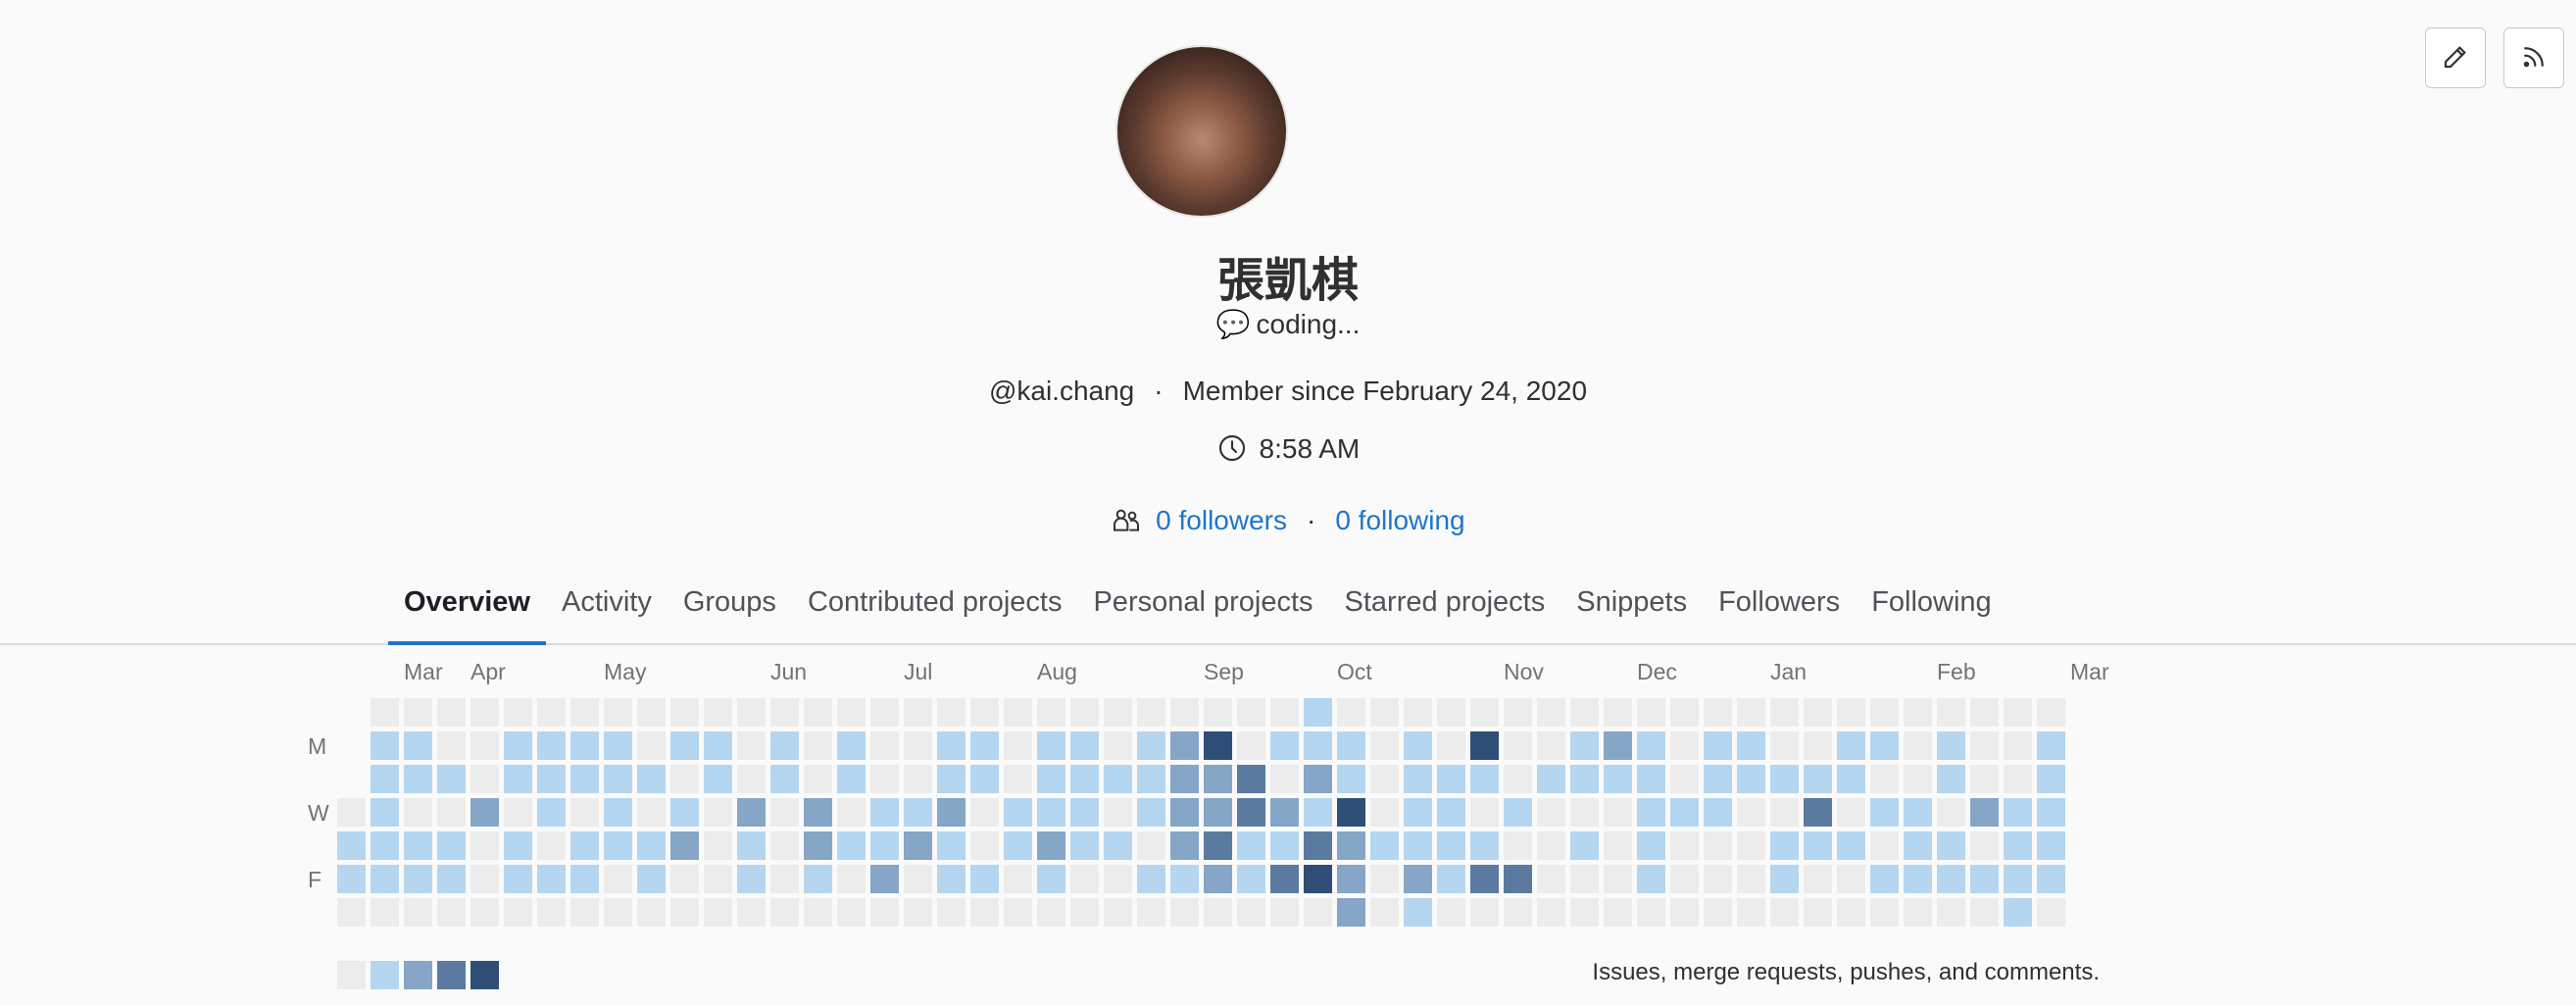 The height and width of the screenshot is (1006, 2576). Describe the element at coordinates (1779, 609) in the screenshot. I see `tab-followers: Followers` at that location.